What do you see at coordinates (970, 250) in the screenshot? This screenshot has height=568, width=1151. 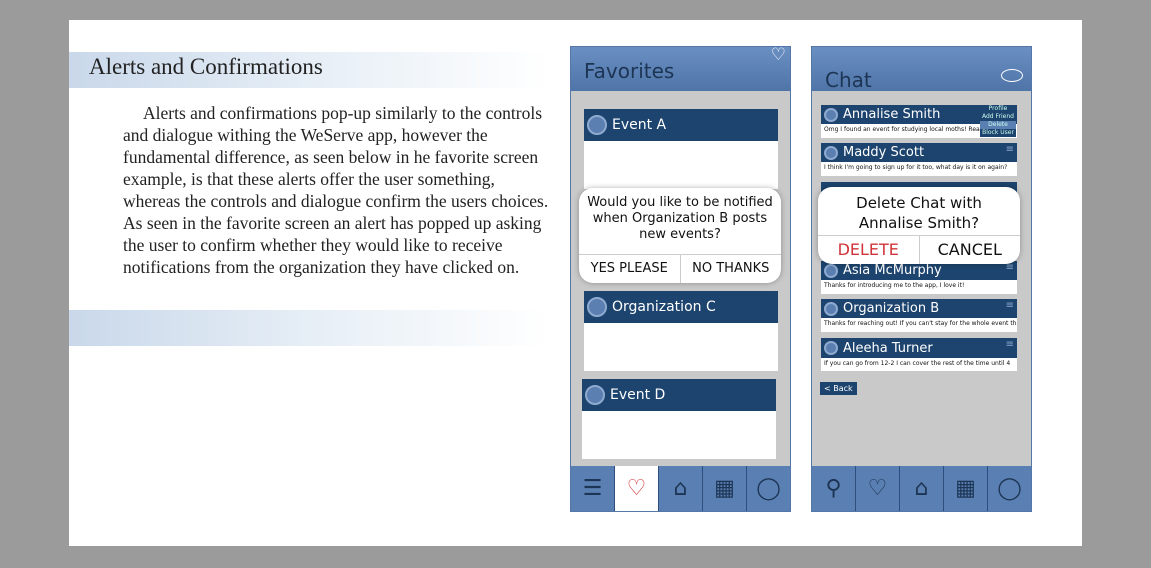 I see `cancel-button: CANCEL` at bounding box center [970, 250].